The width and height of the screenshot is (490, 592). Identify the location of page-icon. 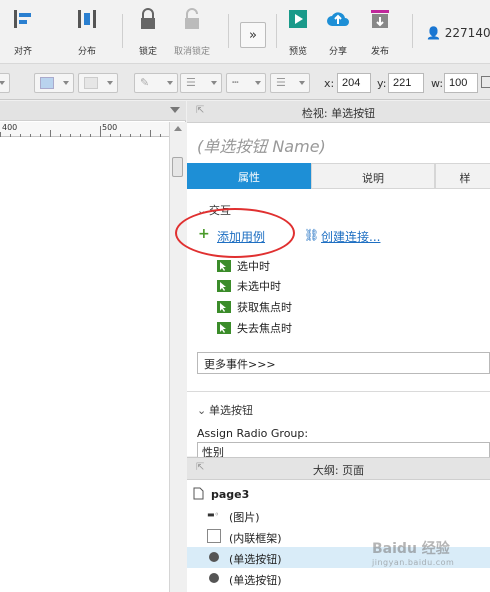
(198, 495).